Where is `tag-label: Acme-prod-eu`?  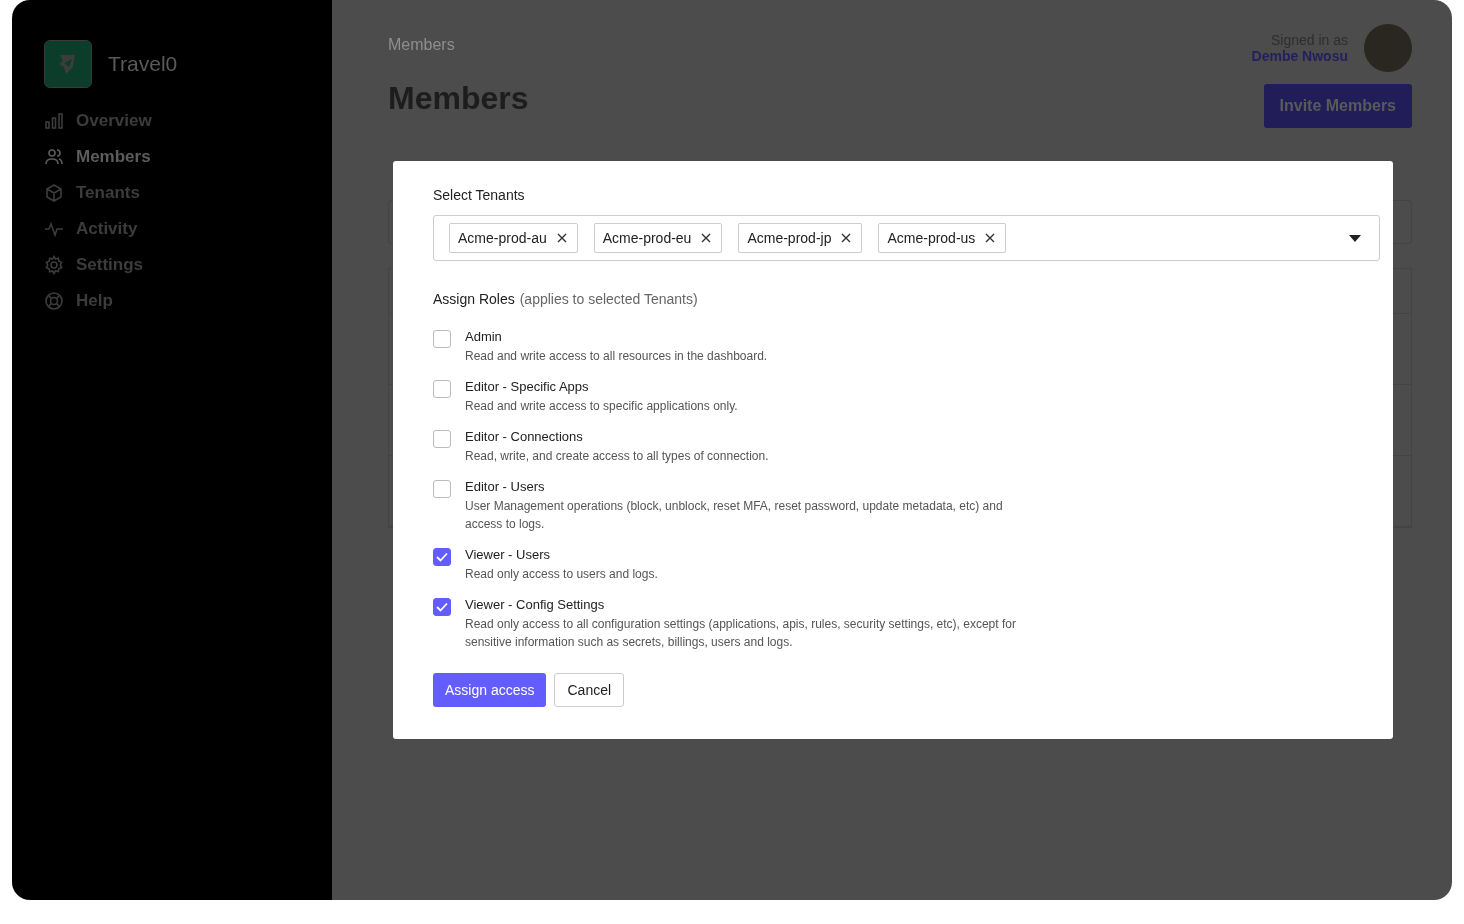
tag-label: Acme-prod-eu is located at coordinates (647, 238).